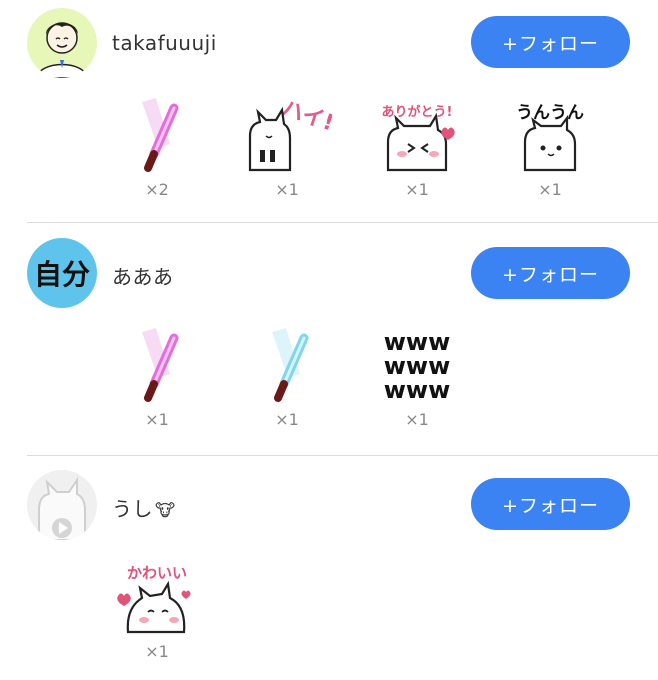 Image resolution: width=658 pixels, height=680 pixels. I want to click on gift-item: かわいい ×1, so click(157, 609).